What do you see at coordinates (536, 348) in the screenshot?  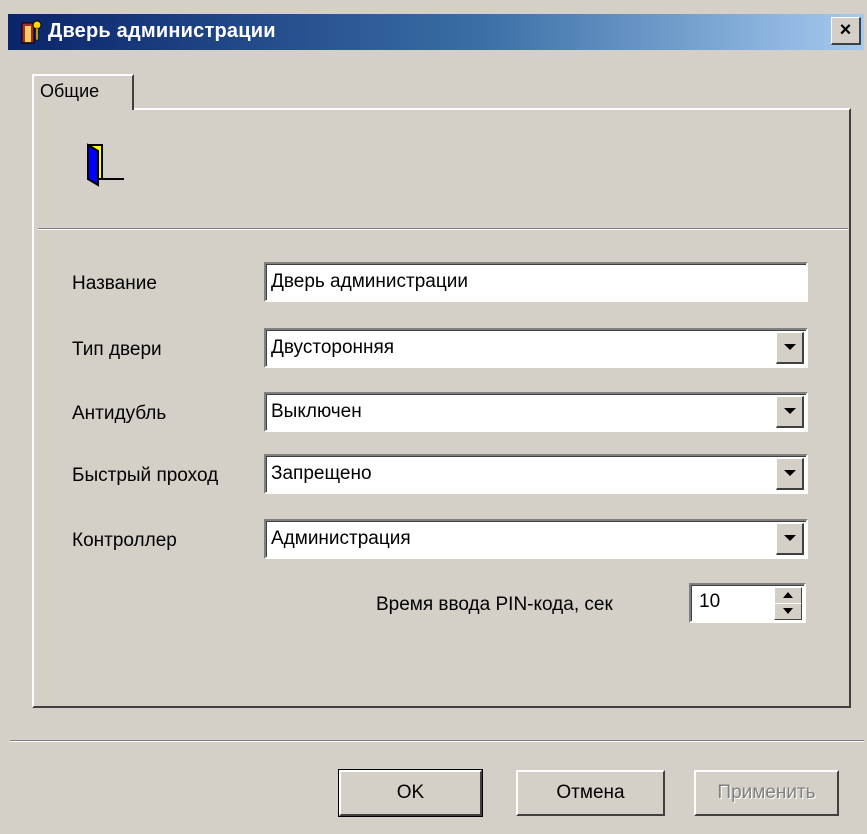 I see `door-type-select: Двусторонняя` at bounding box center [536, 348].